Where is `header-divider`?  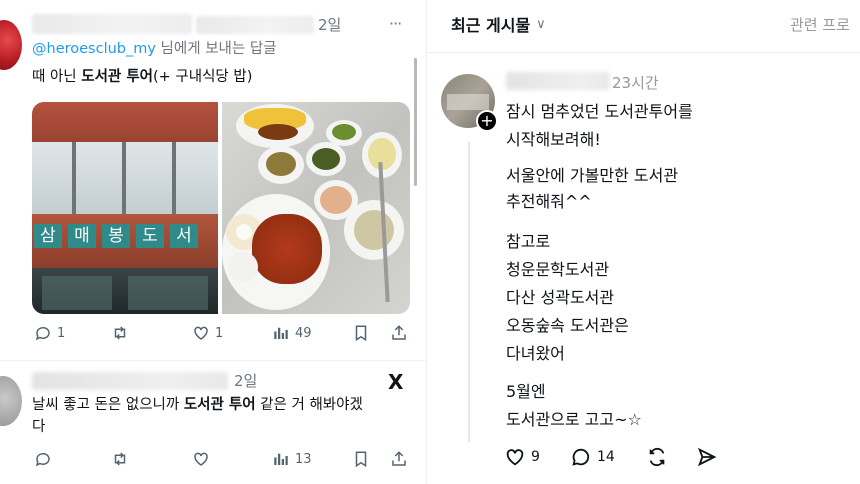 header-divider is located at coordinates (643, 52).